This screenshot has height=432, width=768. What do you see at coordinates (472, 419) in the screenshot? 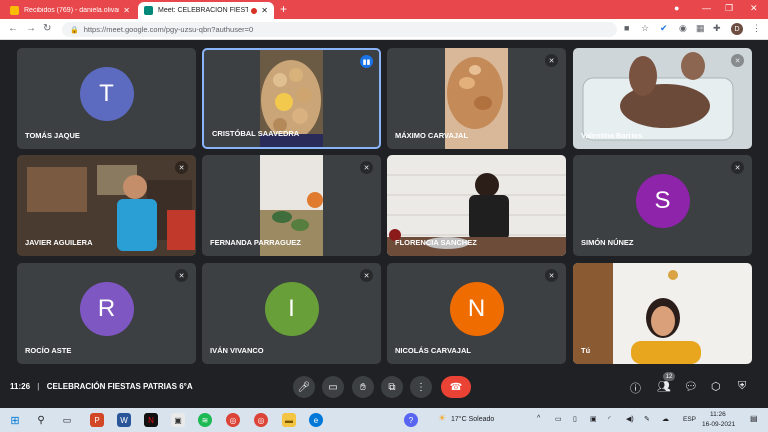
I see `weather-text: 17°C Soleado` at bounding box center [472, 419].